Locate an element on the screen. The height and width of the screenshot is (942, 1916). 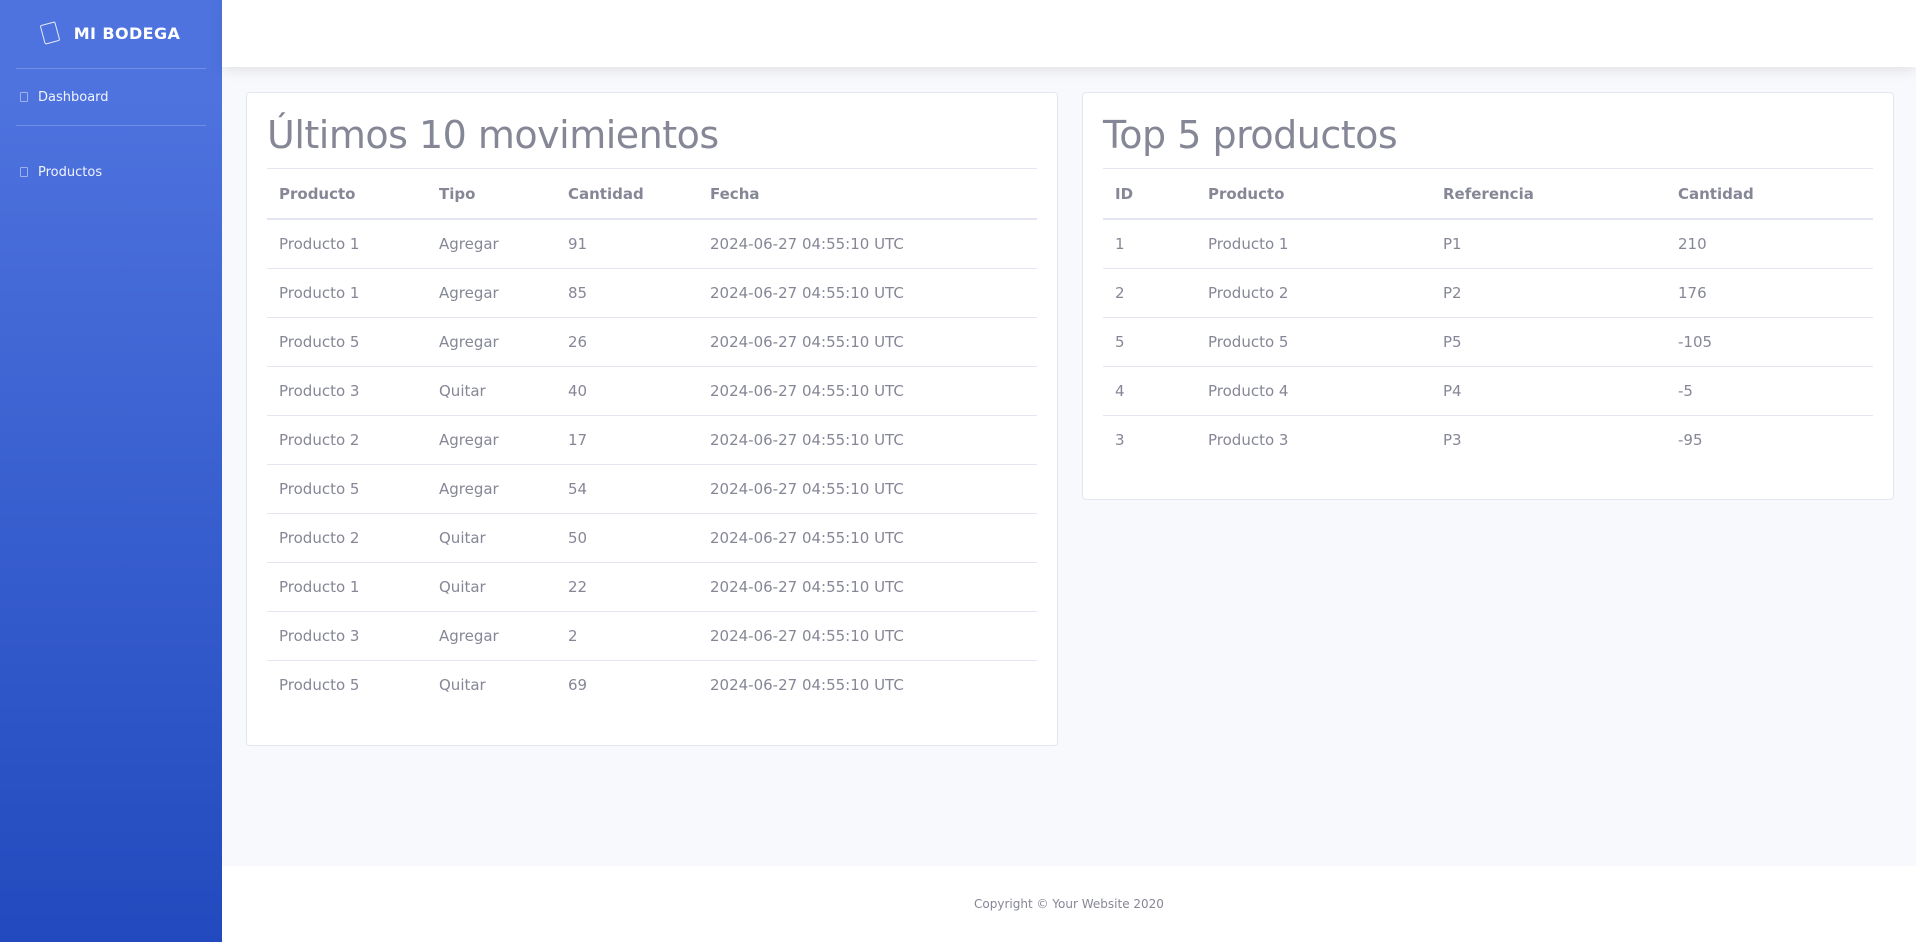
brand-logo-icon is located at coordinates (50, 33).